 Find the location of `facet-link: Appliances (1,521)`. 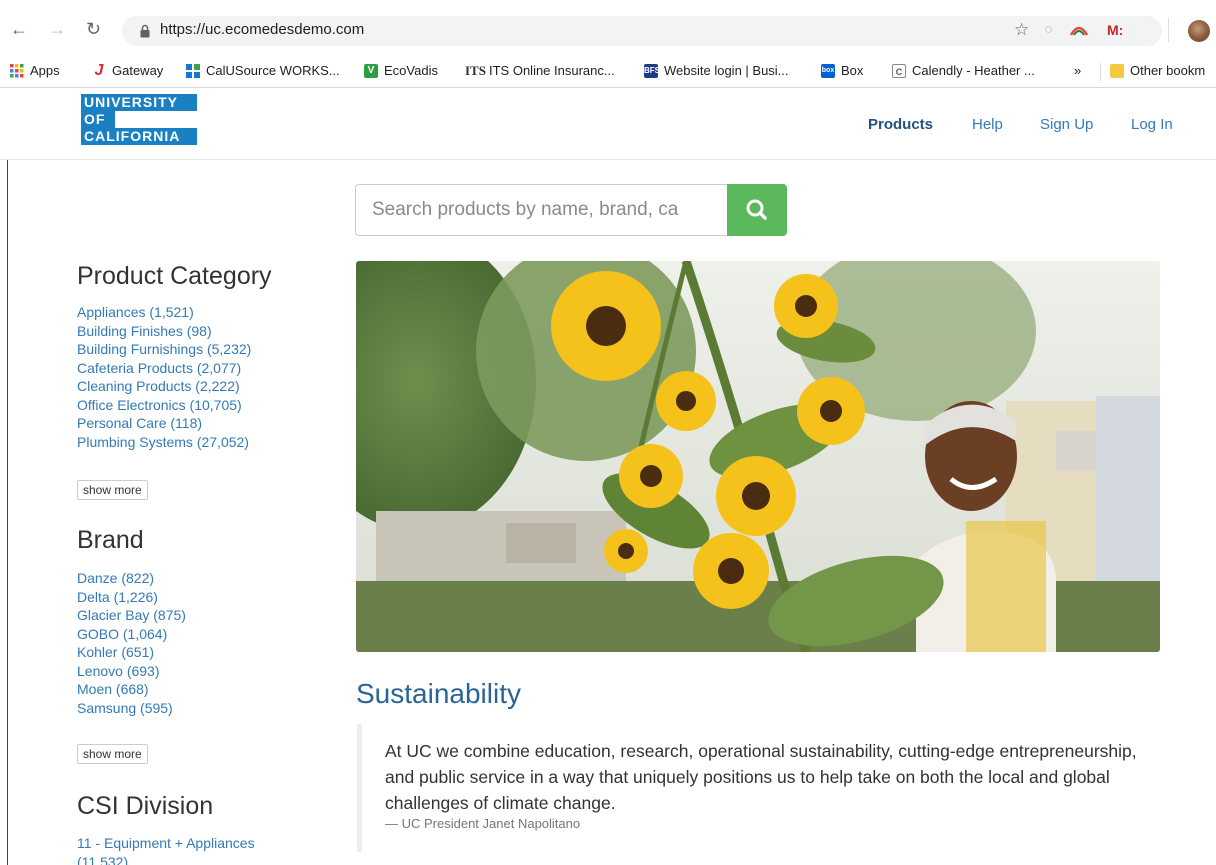

facet-link: Appliances (1,521) is located at coordinates (164, 312).